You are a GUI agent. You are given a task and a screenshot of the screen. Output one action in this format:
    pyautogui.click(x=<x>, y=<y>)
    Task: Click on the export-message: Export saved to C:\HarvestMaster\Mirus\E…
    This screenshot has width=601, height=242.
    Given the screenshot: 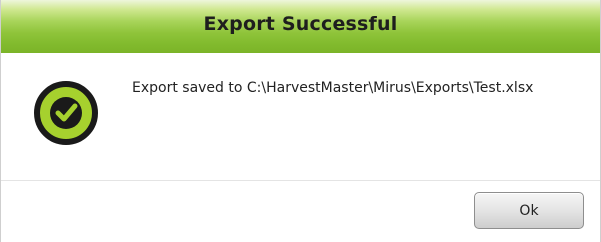 What is the action you would take?
    pyautogui.click(x=333, y=88)
    